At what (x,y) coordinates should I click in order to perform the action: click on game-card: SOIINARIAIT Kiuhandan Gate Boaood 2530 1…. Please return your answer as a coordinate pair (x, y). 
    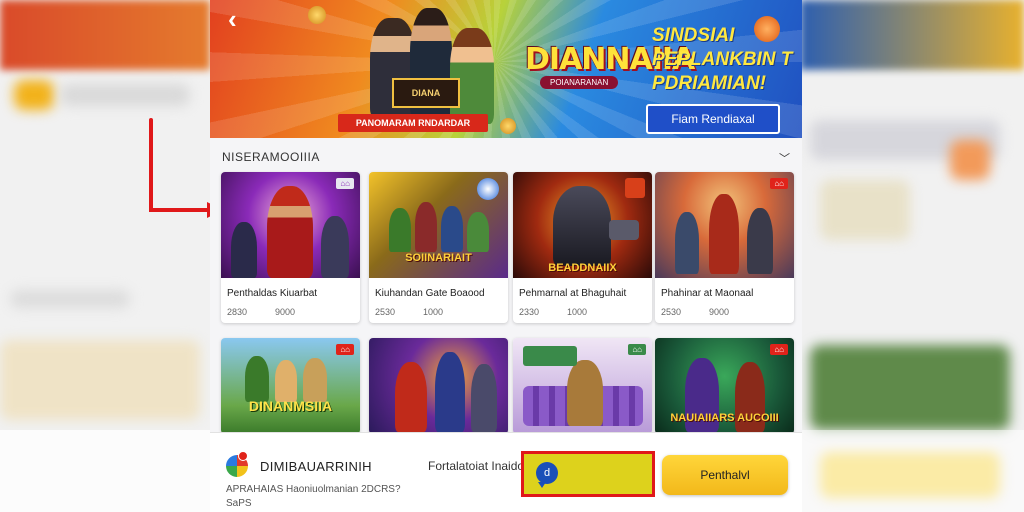
    Looking at the image, I should click on (438, 247).